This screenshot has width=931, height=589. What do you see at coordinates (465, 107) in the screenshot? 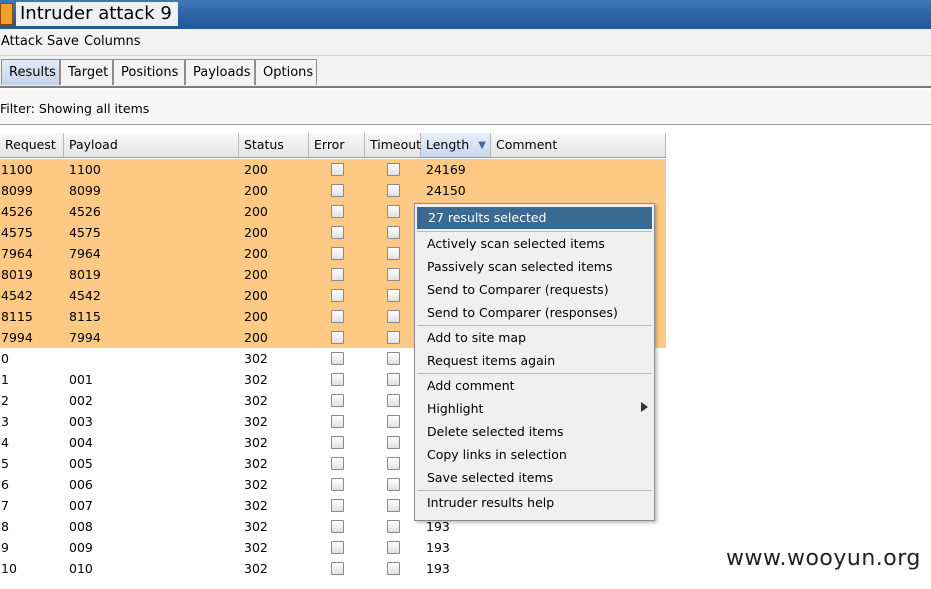
I see `filter-bar: Filter: Showing all items` at bounding box center [465, 107].